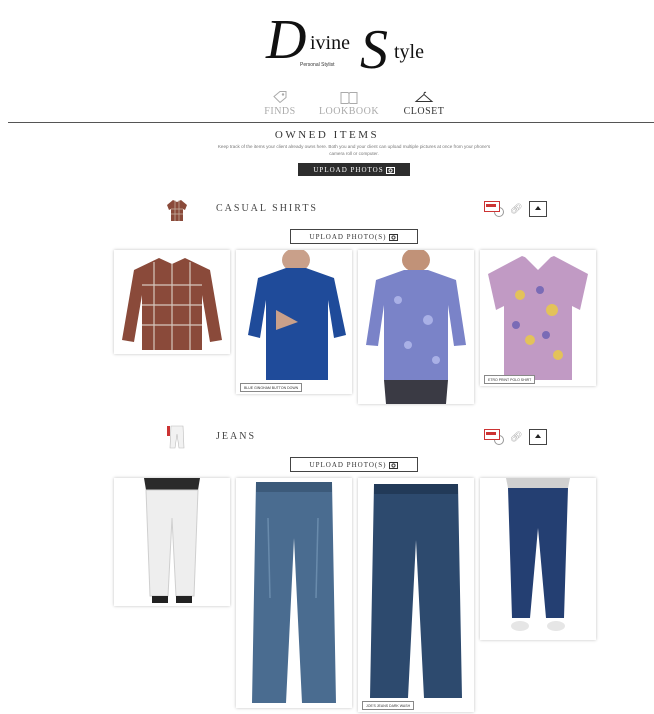 The width and height of the screenshot is (654, 714). I want to click on nav-divider, so click(331, 122).